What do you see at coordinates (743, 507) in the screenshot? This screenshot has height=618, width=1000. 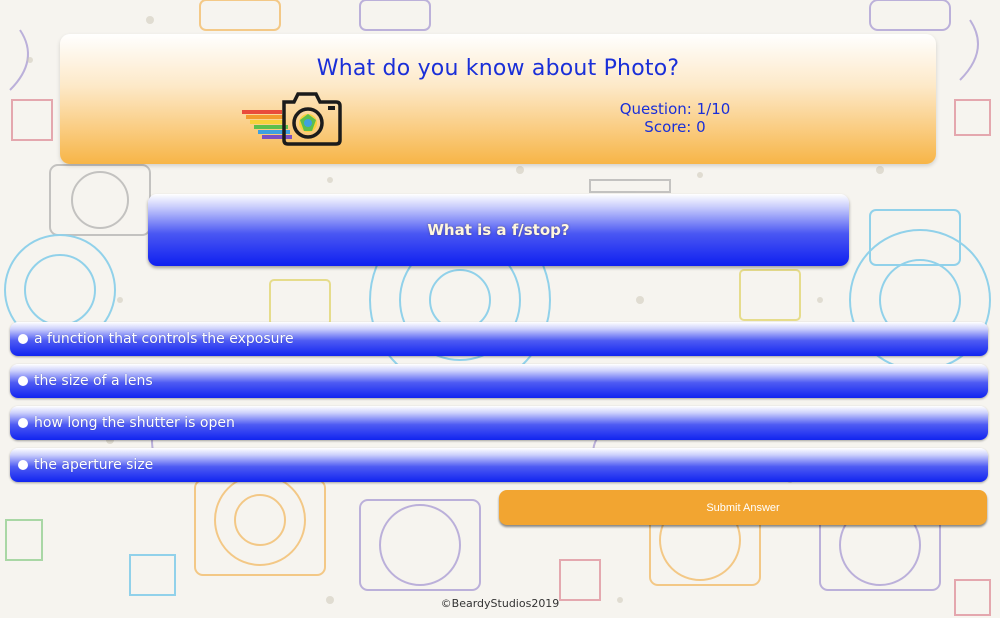 I see `submit-answer-button: Submit Answer` at bounding box center [743, 507].